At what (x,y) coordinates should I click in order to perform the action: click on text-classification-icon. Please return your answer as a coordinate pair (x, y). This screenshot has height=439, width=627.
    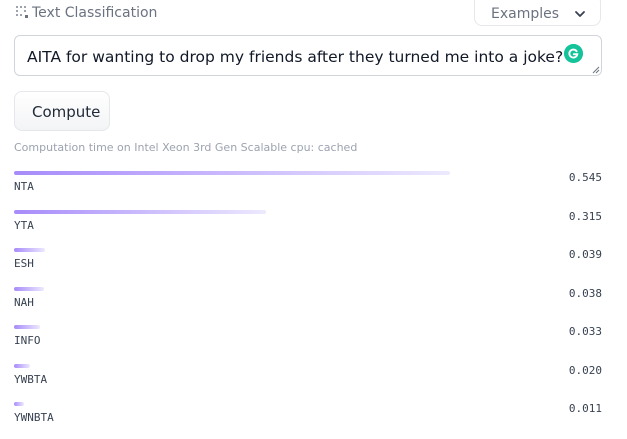
    Looking at the image, I should click on (22, 12).